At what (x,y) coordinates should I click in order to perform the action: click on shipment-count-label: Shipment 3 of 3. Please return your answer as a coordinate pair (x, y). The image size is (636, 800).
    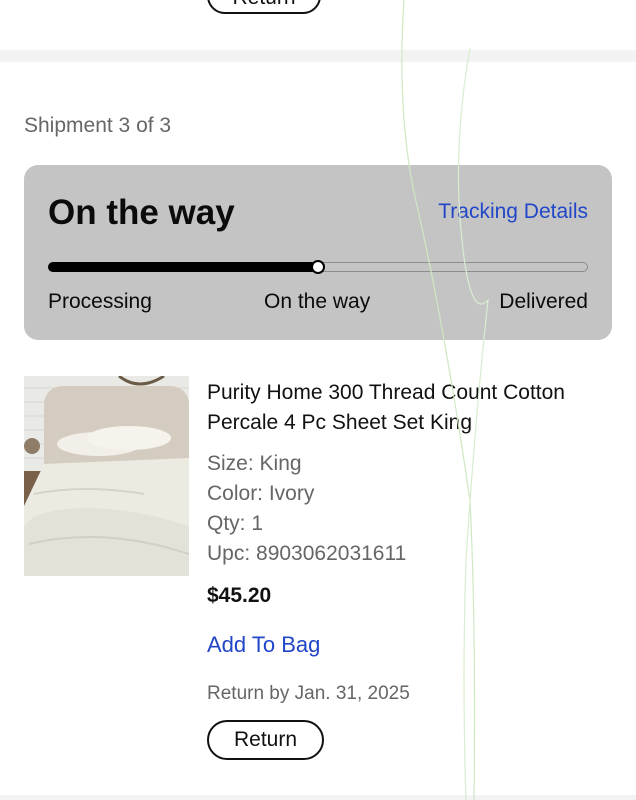
    Looking at the image, I should click on (98, 125).